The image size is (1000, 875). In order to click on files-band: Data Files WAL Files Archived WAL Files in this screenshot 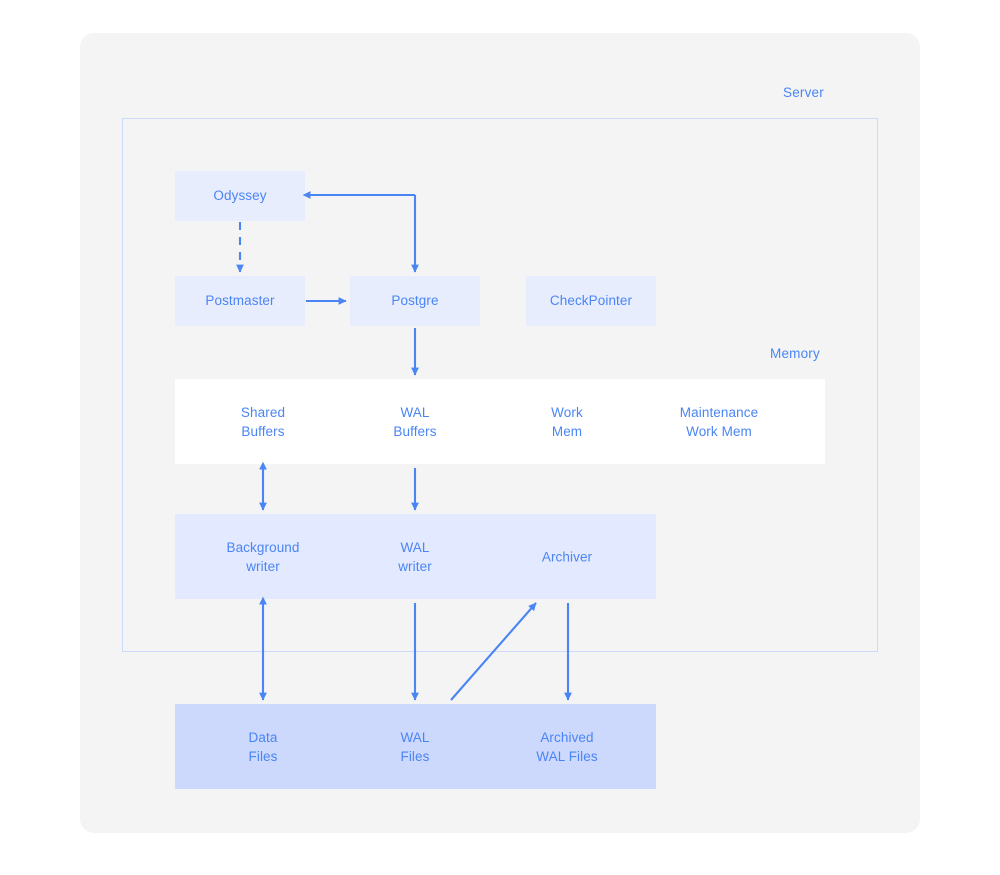, I will do `click(415, 746)`.